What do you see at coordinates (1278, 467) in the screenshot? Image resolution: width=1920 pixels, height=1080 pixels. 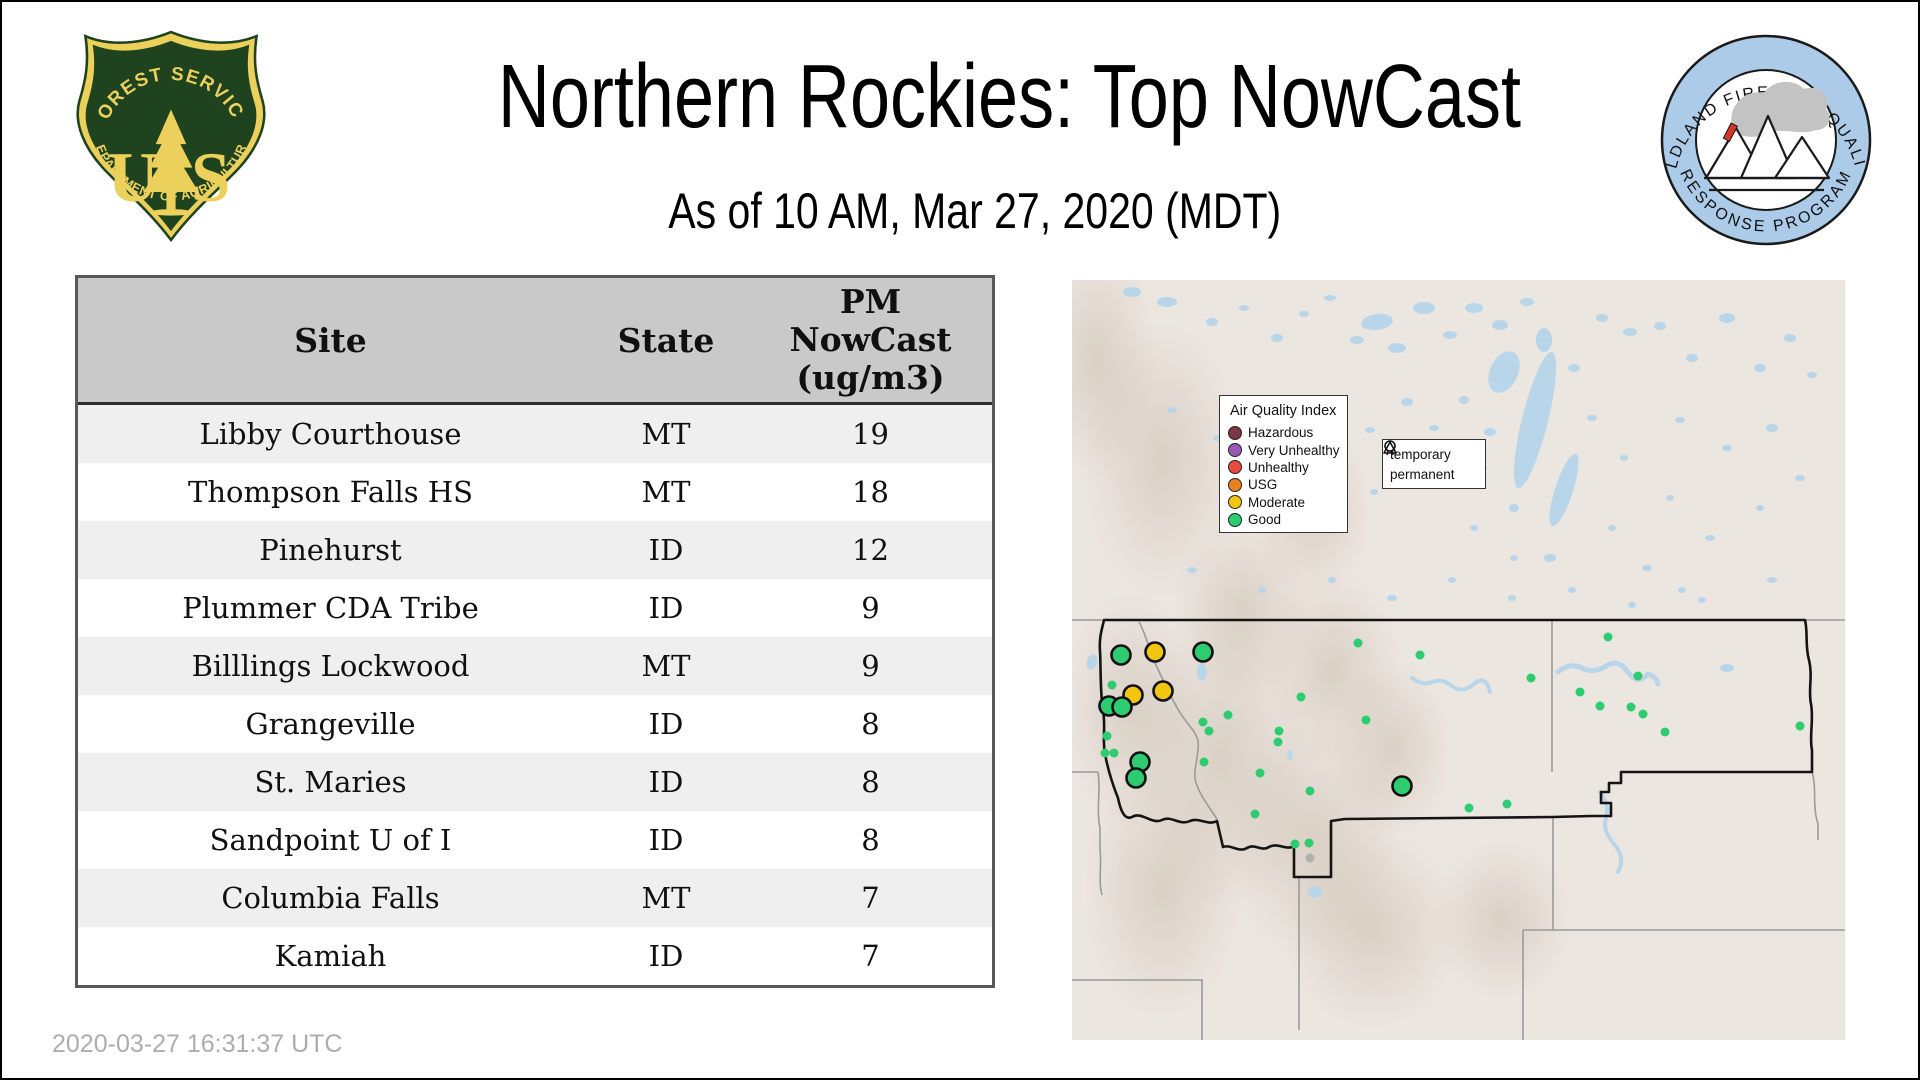 I see `aqi-item-label: Unhealthy` at bounding box center [1278, 467].